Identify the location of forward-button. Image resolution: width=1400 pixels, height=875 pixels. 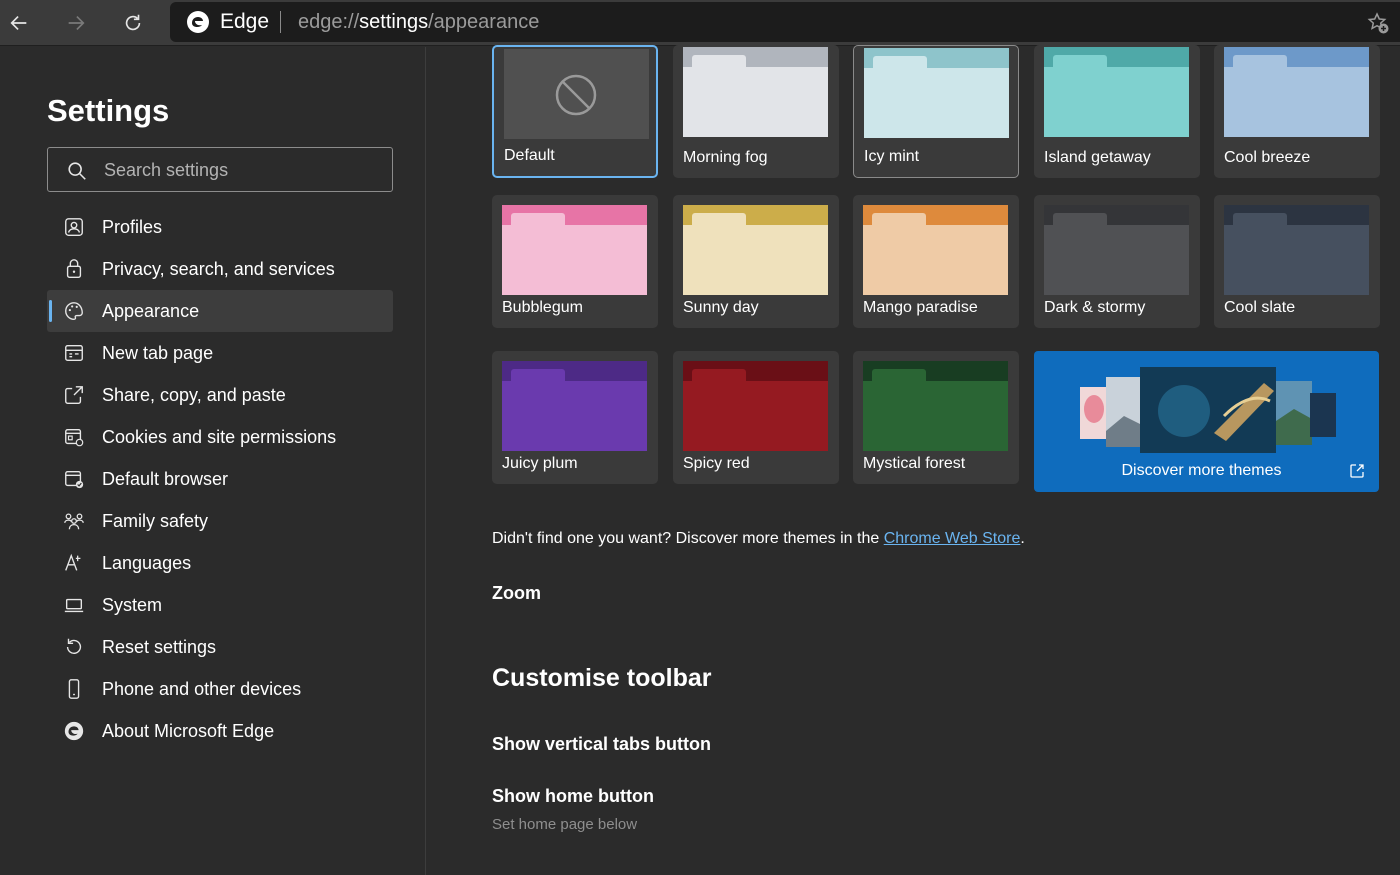
(76, 23).